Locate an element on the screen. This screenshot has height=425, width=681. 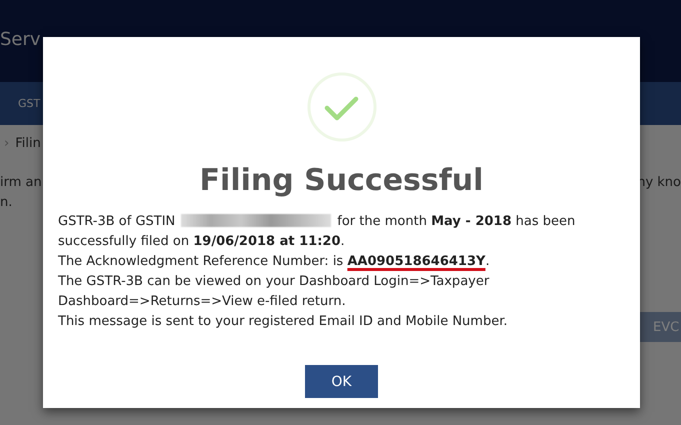
page-text: irm an is located at coordinates (21, 183).